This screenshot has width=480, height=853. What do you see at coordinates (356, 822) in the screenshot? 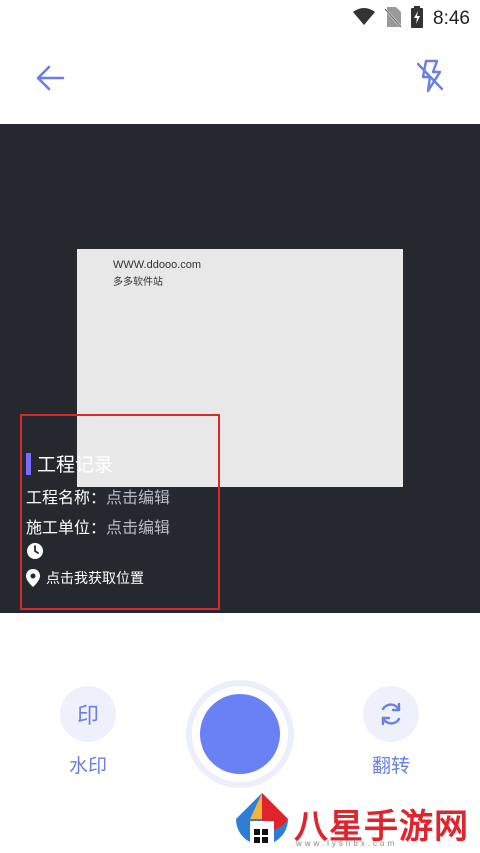
I see `site-logo: 八星手游网 www.lyshbx.com` at bounding box center [356, 822].